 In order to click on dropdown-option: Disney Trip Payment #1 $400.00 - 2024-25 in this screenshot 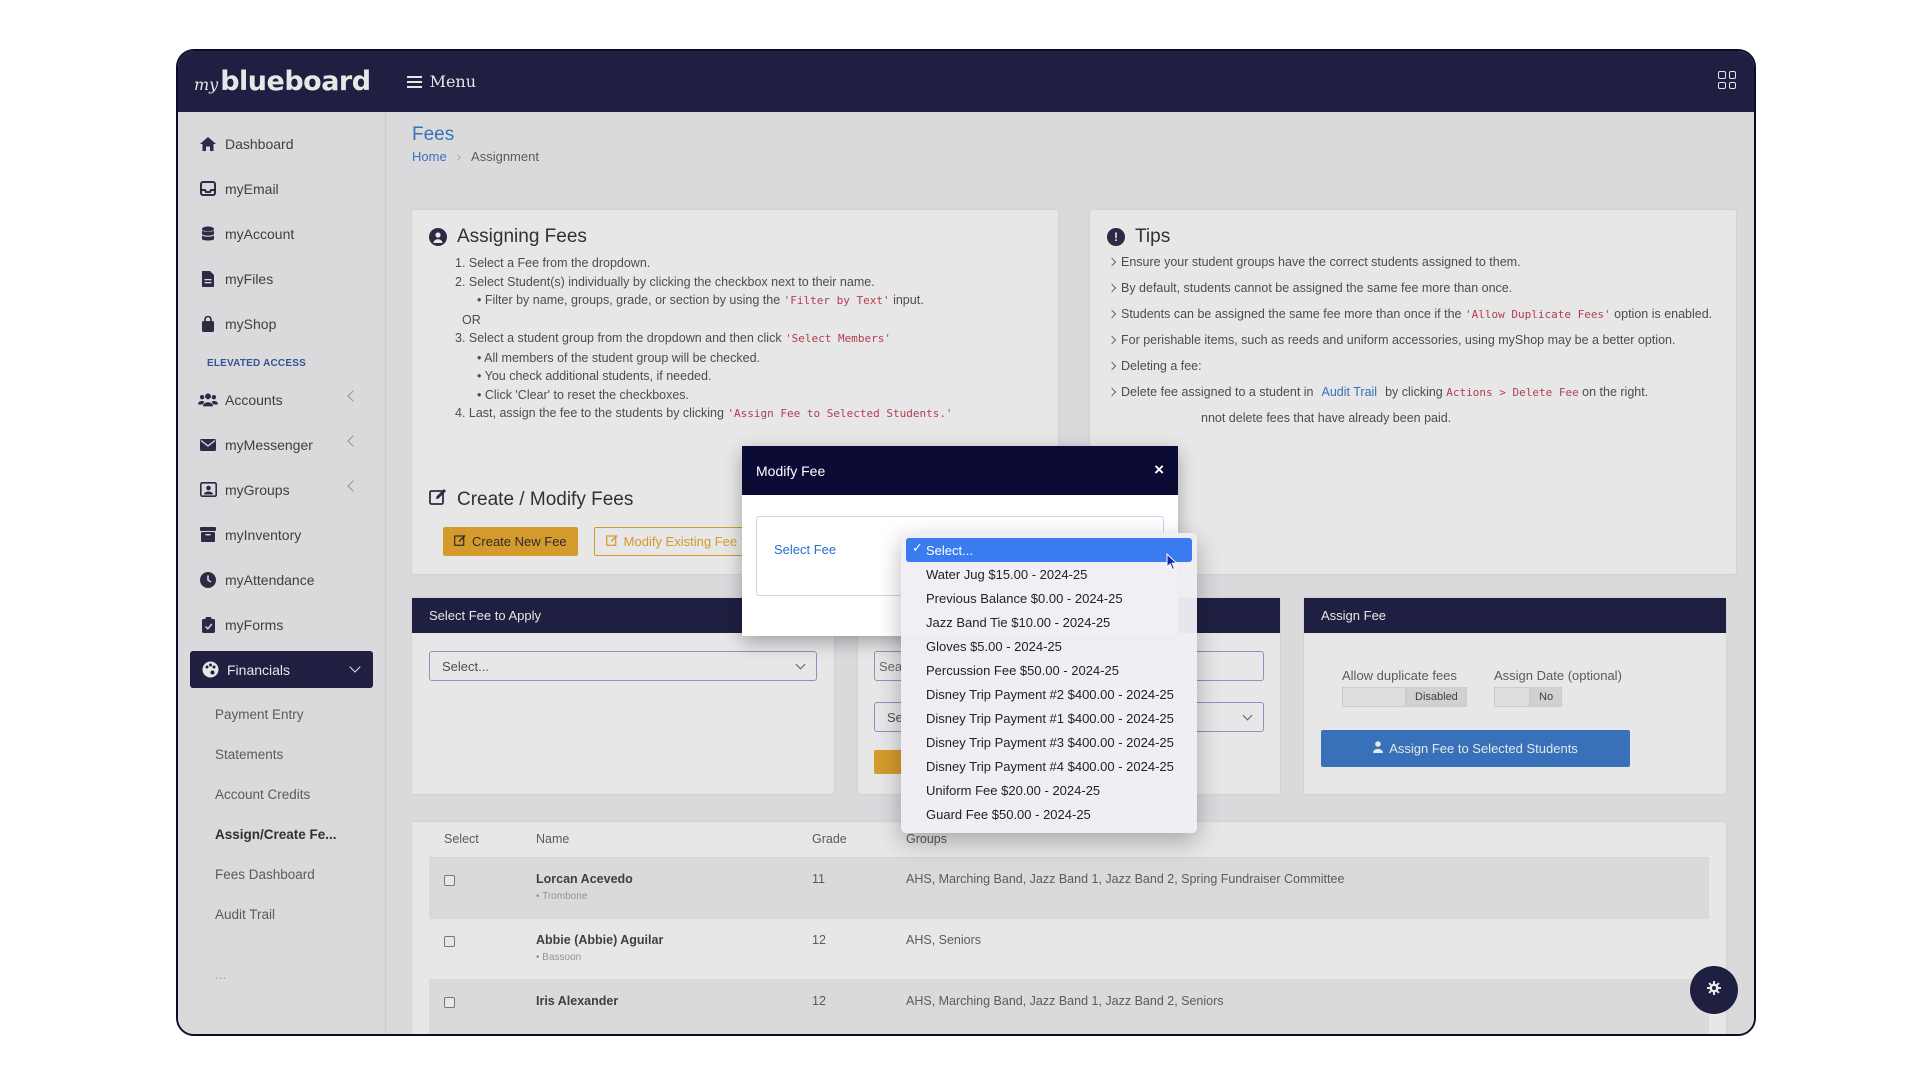, I will do `click(1049, 718)`.